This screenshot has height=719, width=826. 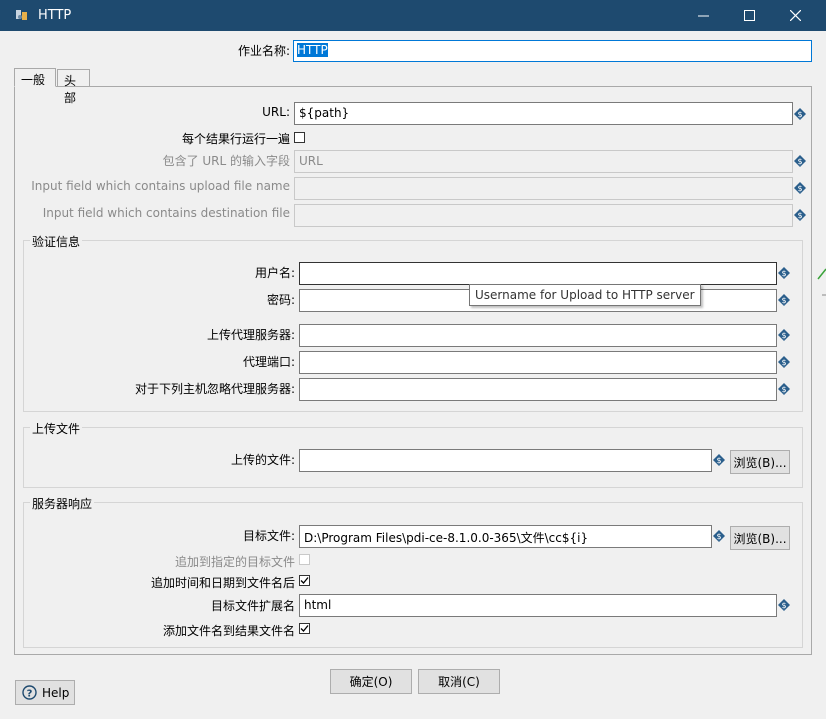 What do you see at coordinates (505, 460) in the screenshot?
I see `upload-file-input` at bounding box center [505, 460].